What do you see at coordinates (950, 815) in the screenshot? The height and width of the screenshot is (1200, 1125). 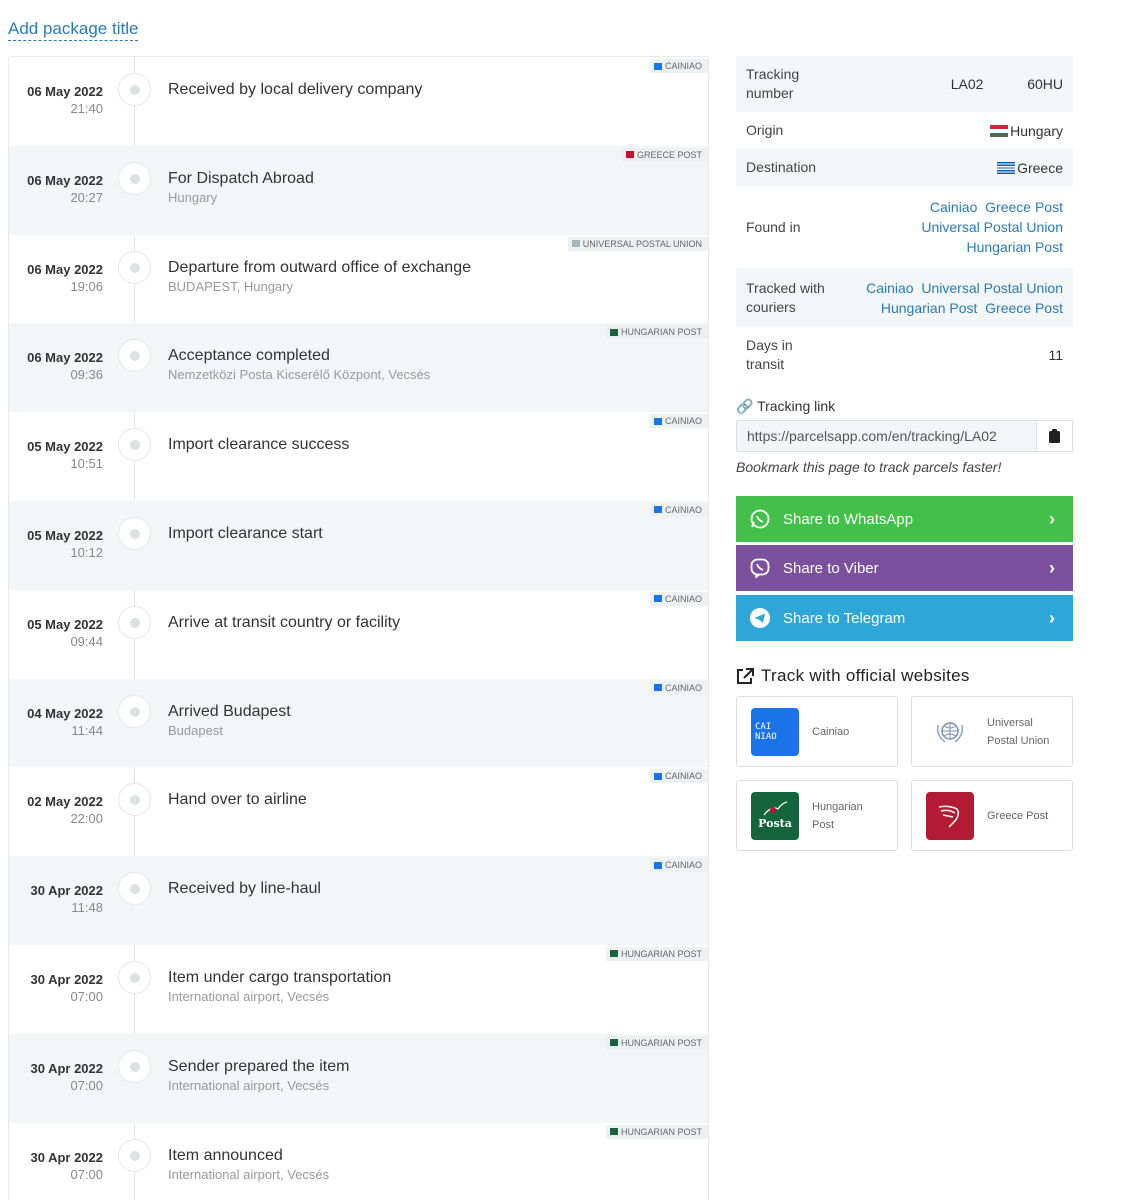 I see `greece-post-logo` at bounding box center [950, 815].